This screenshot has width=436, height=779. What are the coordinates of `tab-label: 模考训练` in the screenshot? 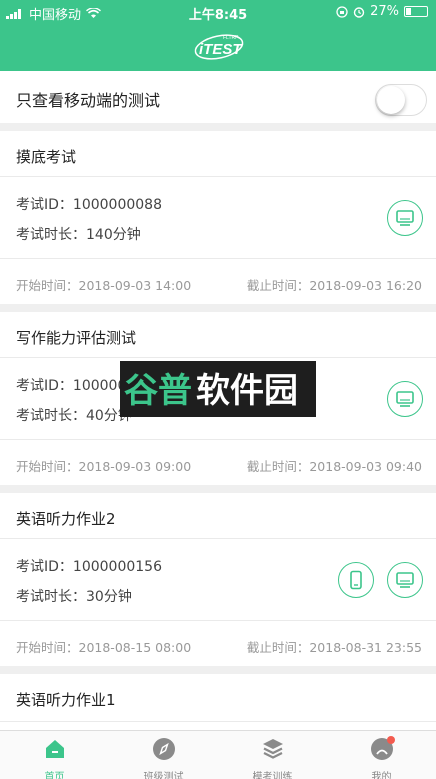 It's located at (272, 775).